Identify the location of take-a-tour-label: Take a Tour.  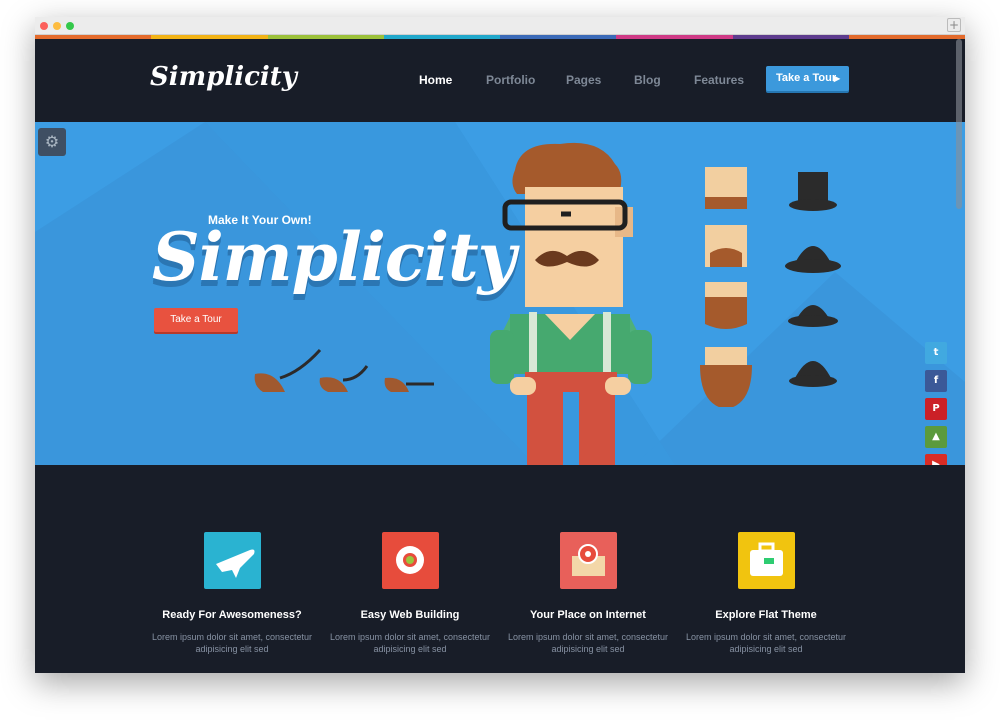
(806, 78).